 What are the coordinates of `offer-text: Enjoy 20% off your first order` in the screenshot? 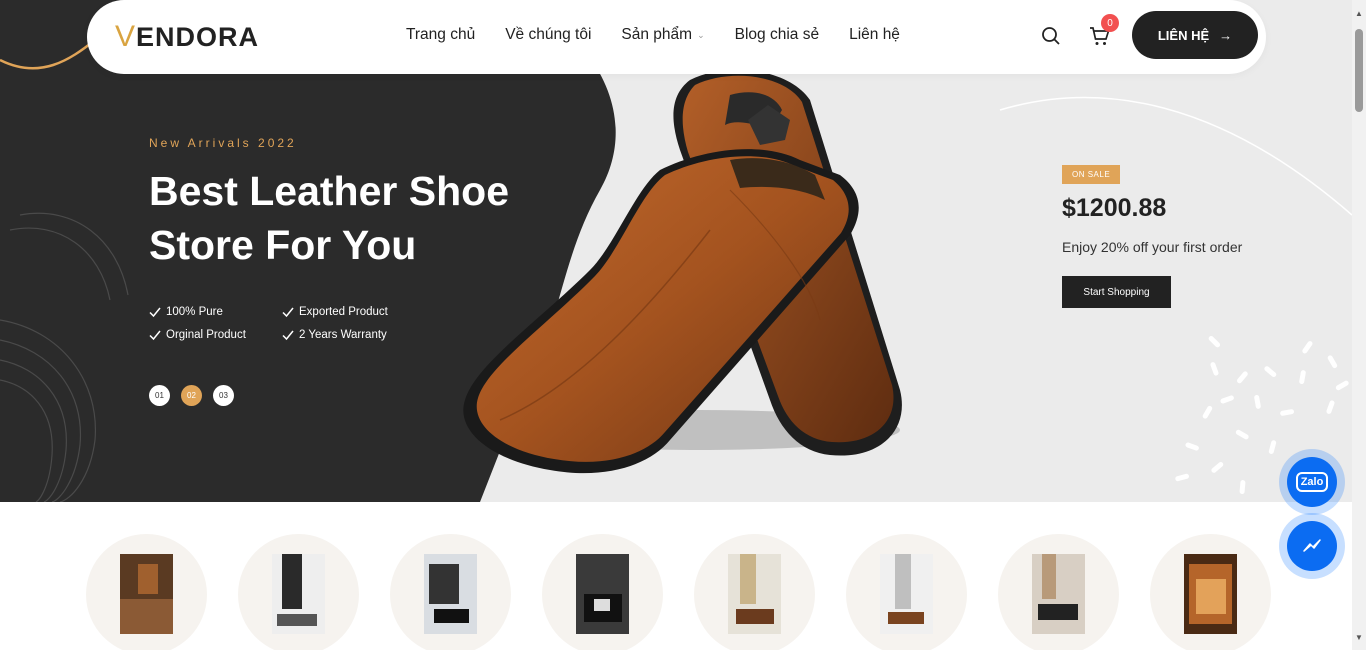 It's located at (1152, 247).